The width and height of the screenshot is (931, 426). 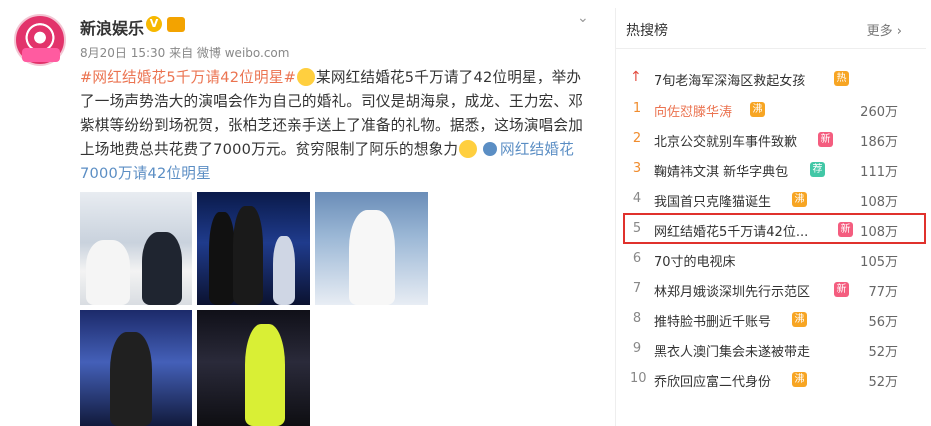 I want to click on link-icon, so click(x=490, y=149).